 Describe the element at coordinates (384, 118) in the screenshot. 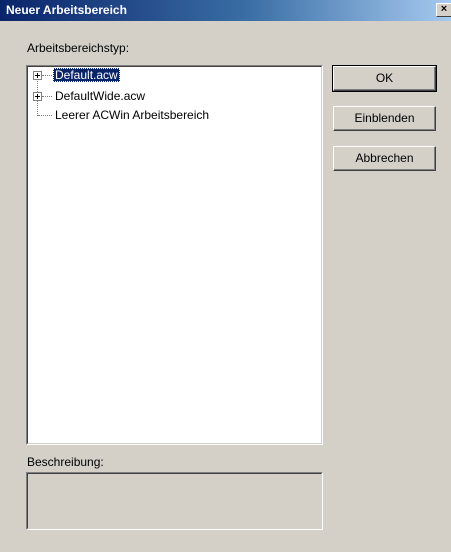

I see `show-button: Einblenden` at that location.